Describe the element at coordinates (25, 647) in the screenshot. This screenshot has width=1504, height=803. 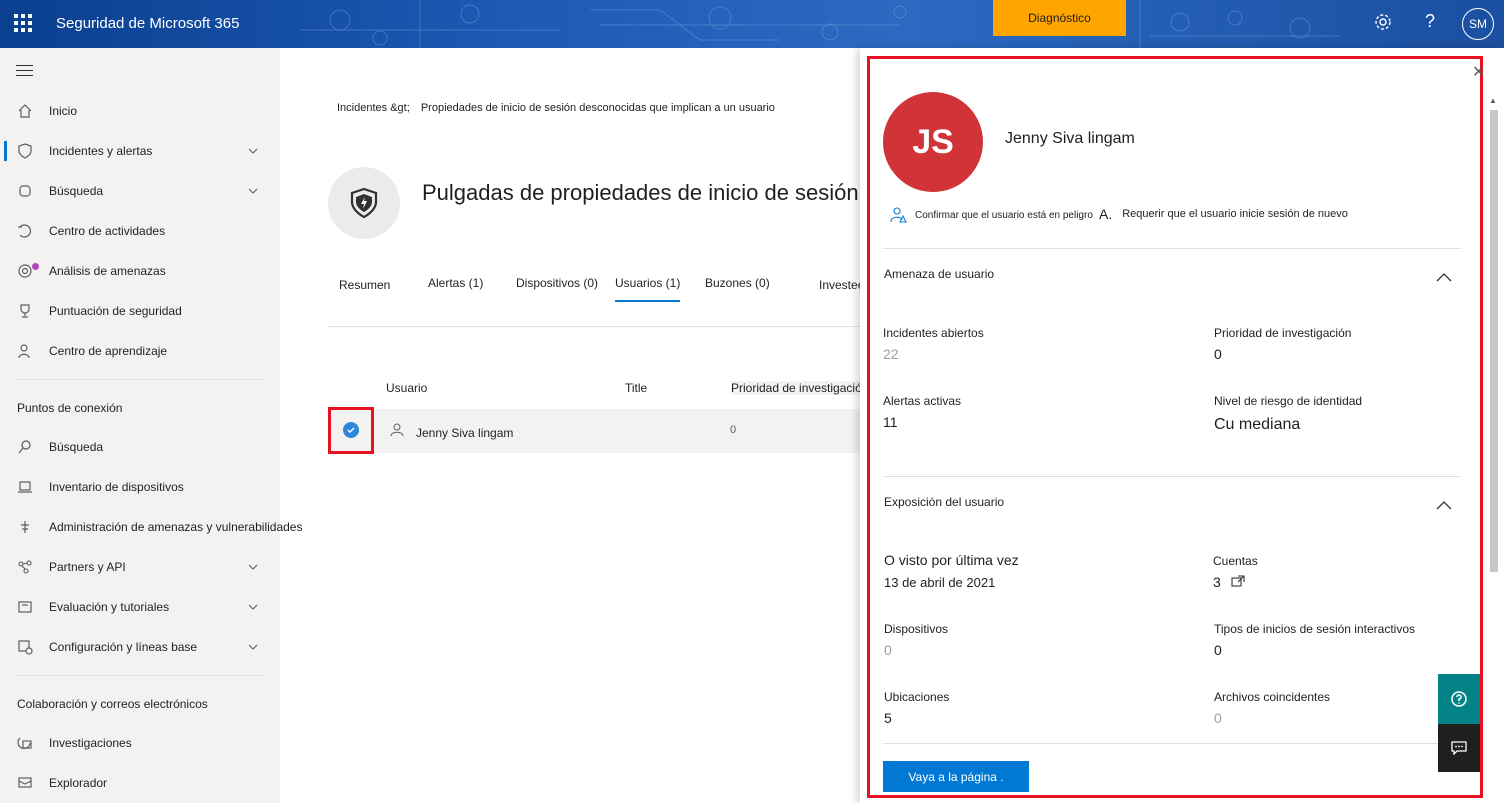
I see `config-icon` at that location.